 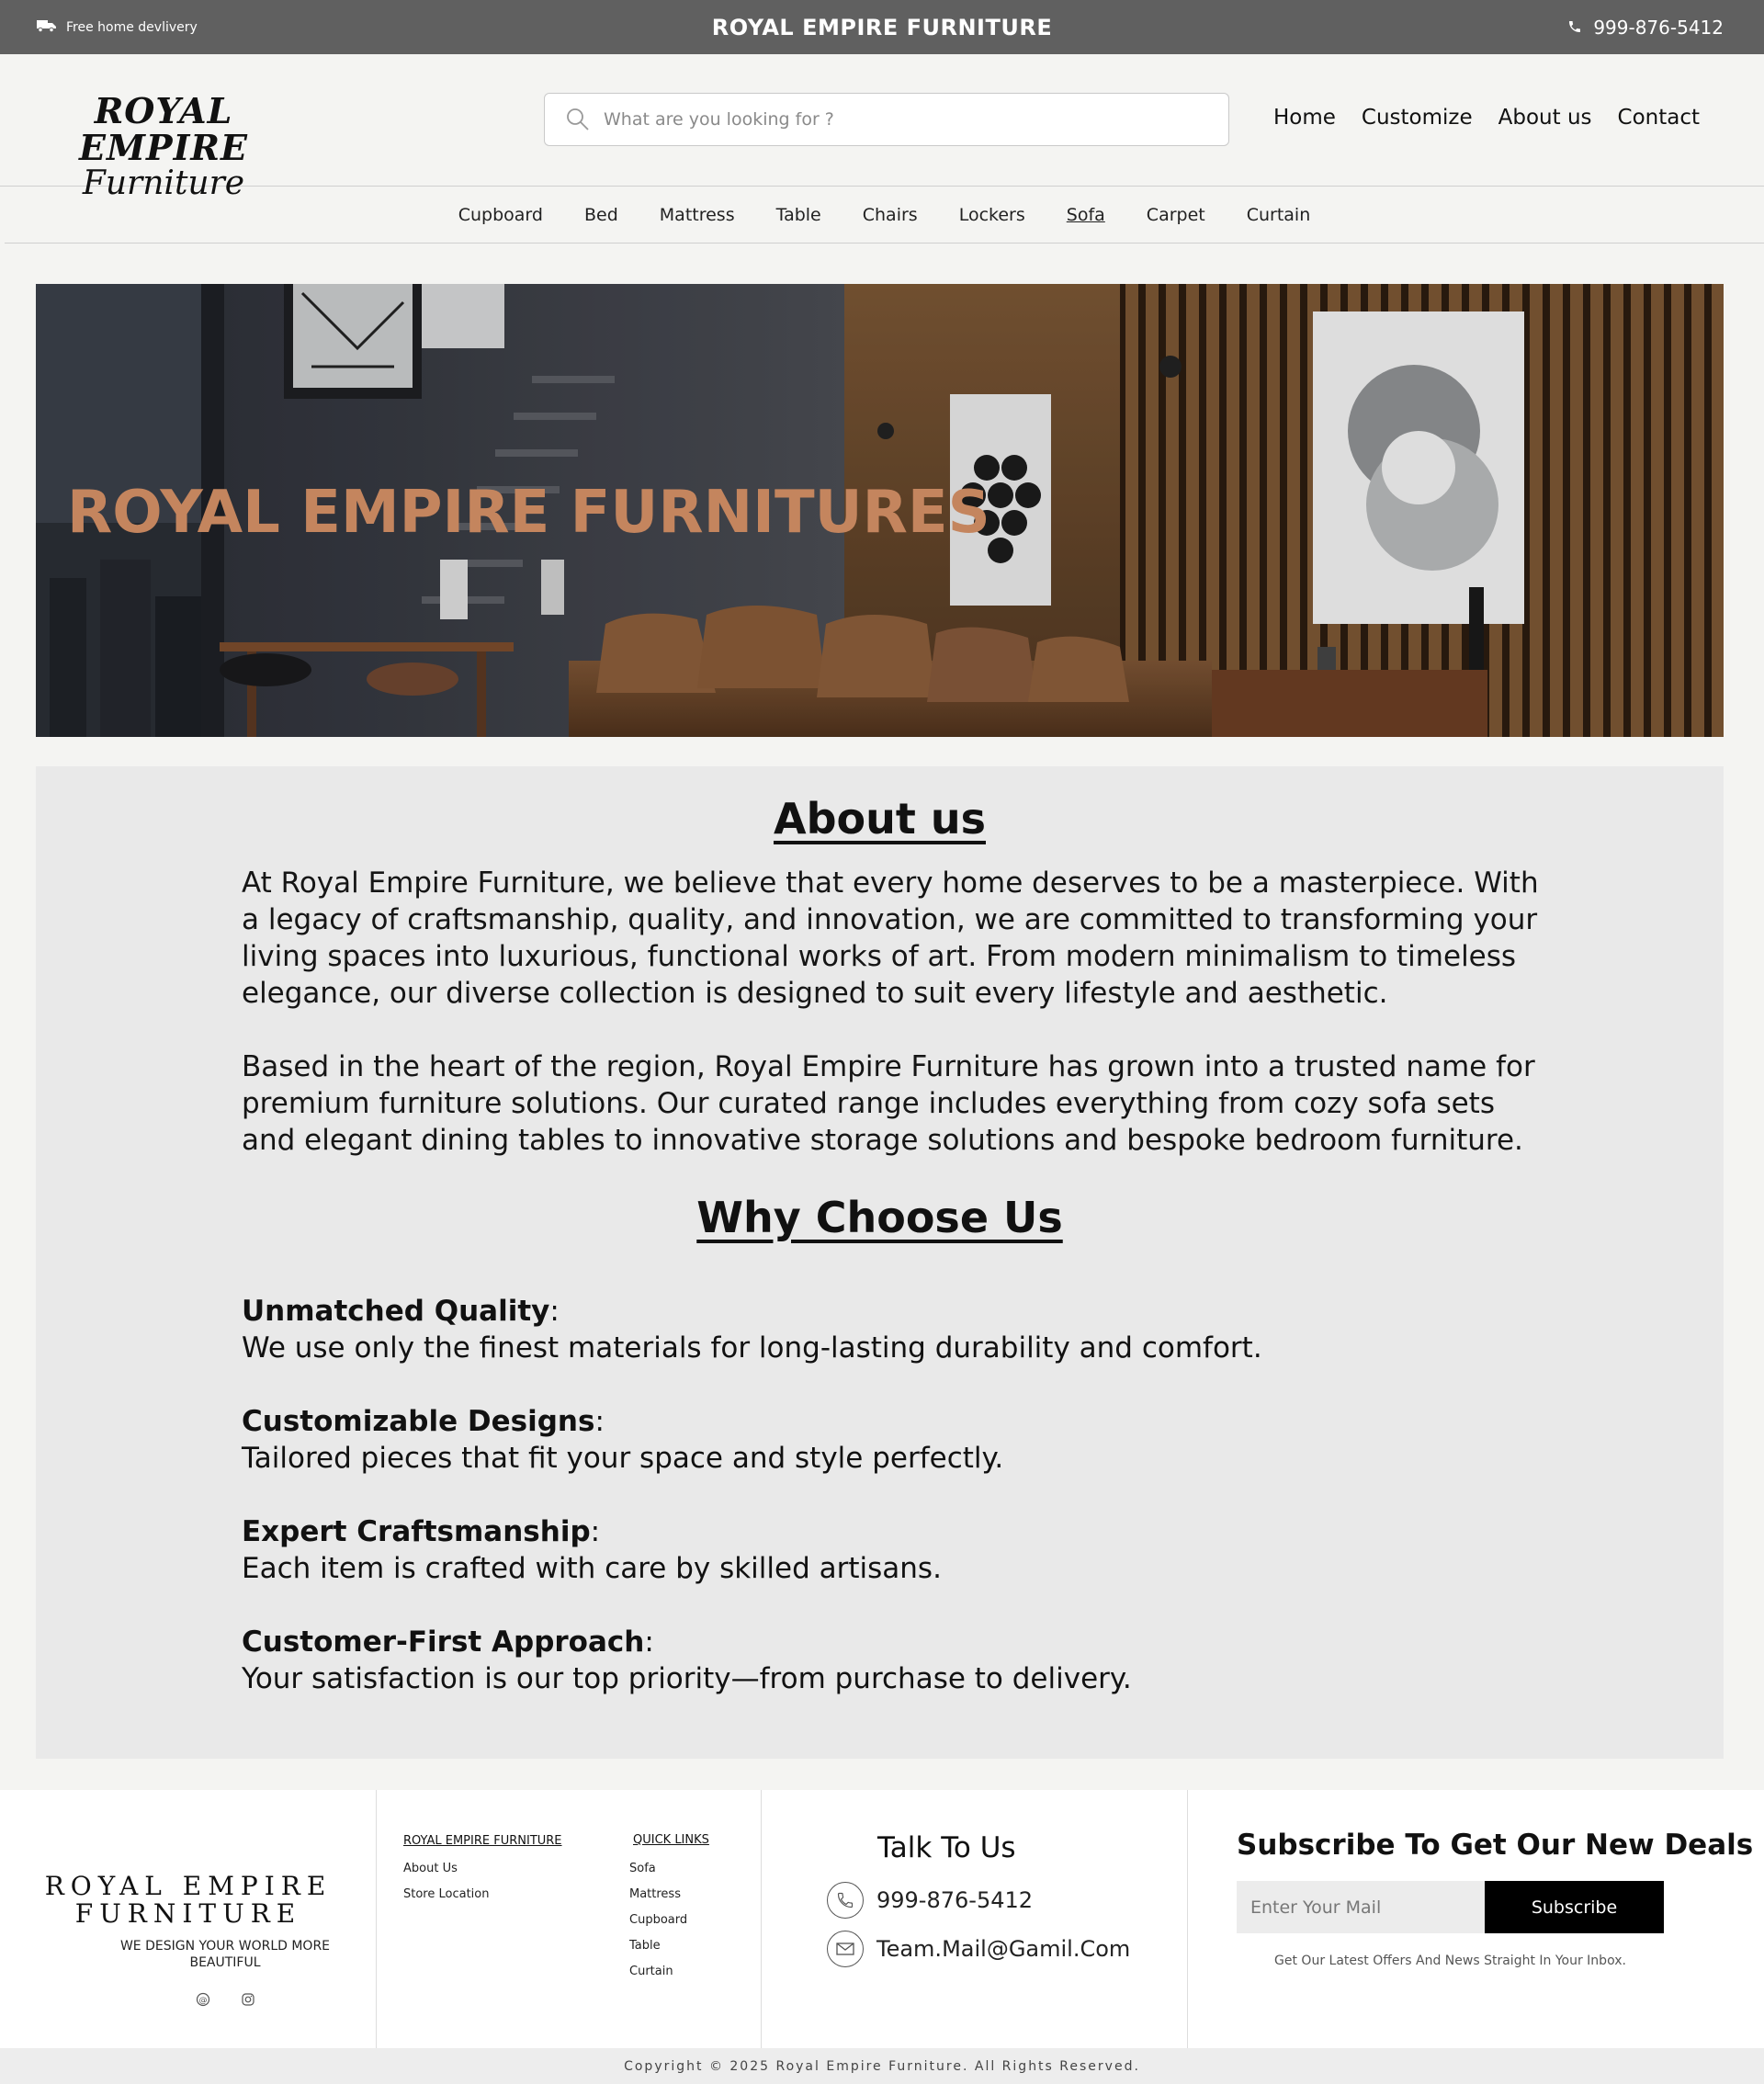 What do you see at coordinates (642, 1868) in the screenshot?
I see `footer-link-sofa: Sofa` at bounding box center [642, 1868].